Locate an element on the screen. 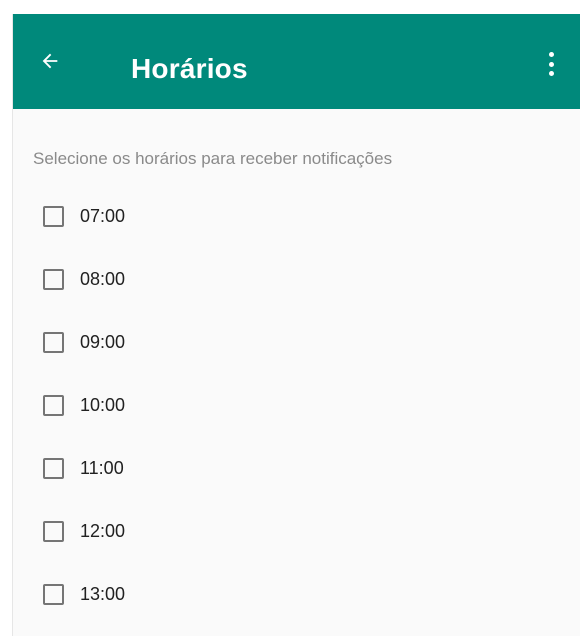  arrow-left-icon is located at coordinates (50, 61).